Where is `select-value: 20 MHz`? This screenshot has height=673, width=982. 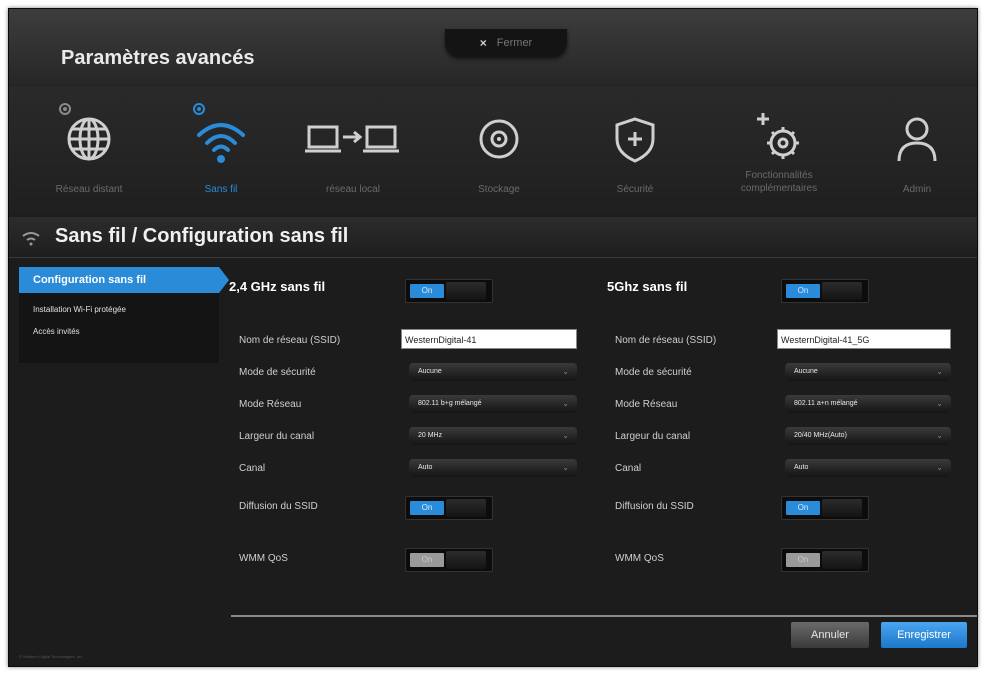 select-value: 20 MHz is located at coordinates (430, 435).